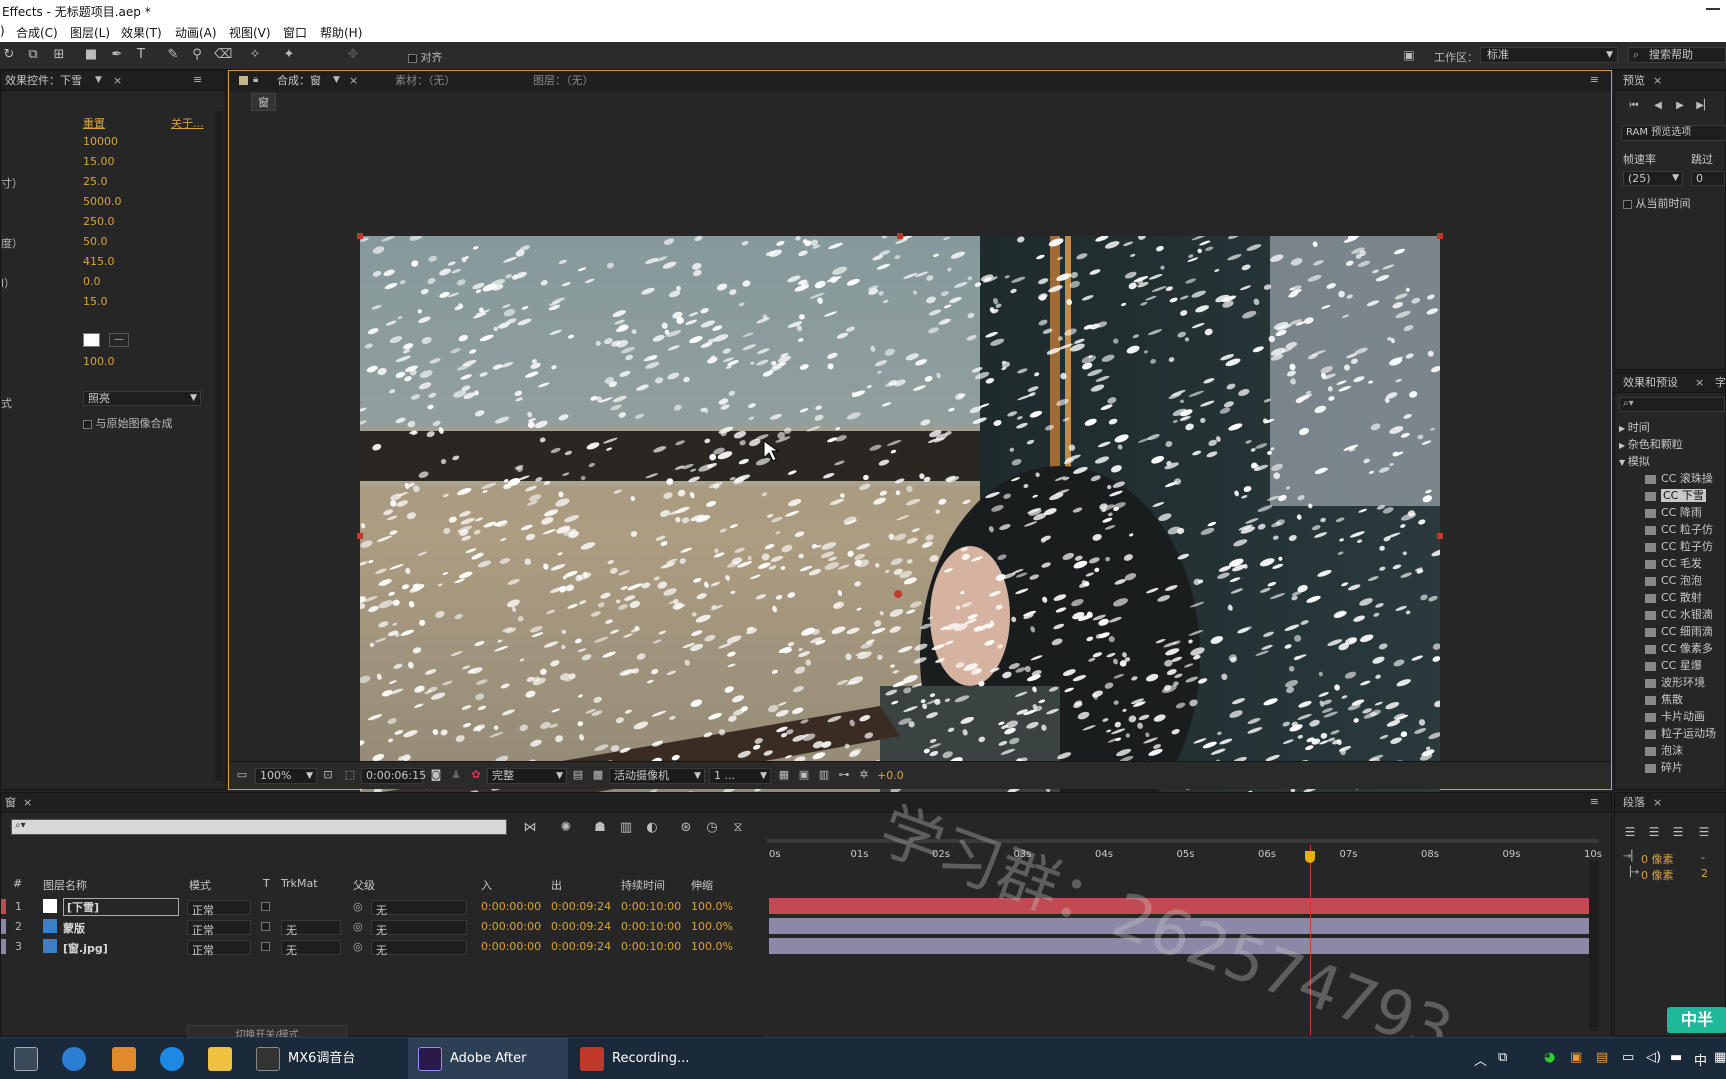 The image size is (1726, 1079). I want to click on fast-previews-icon: ▤, so click(578, 775).